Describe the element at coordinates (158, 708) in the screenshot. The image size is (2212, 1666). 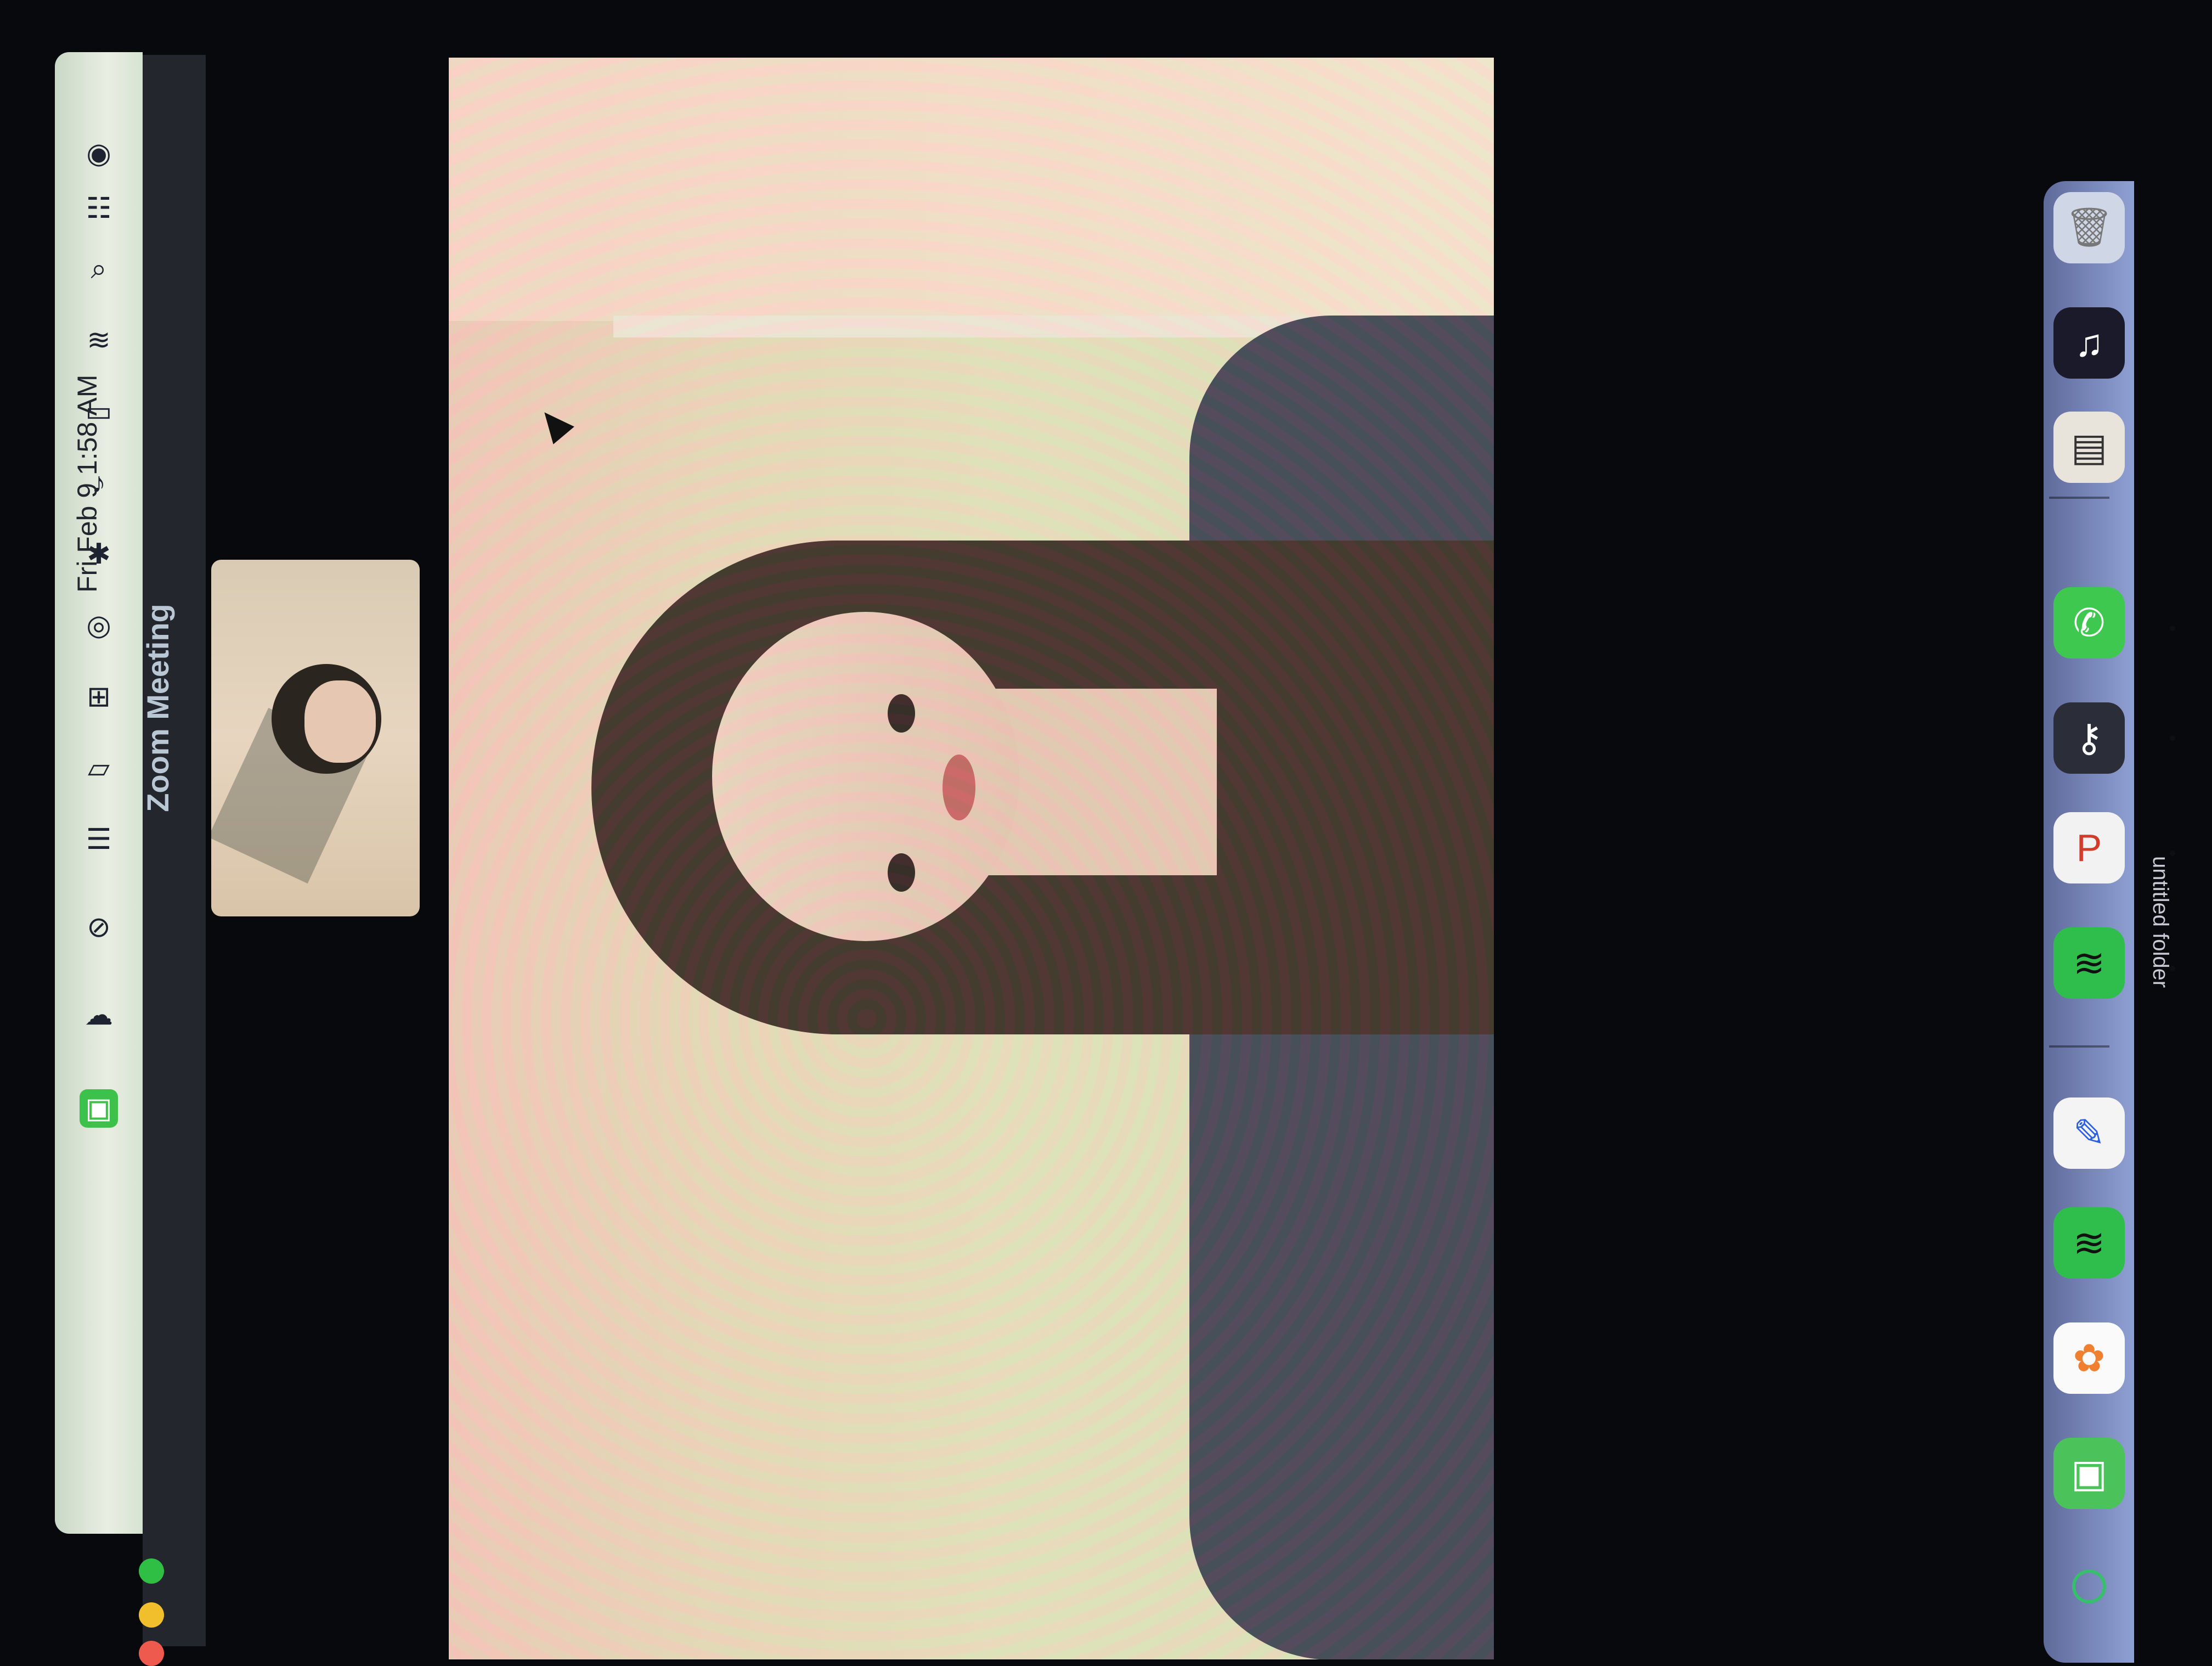
I see `window-title: Zoom Meeting` at that location.